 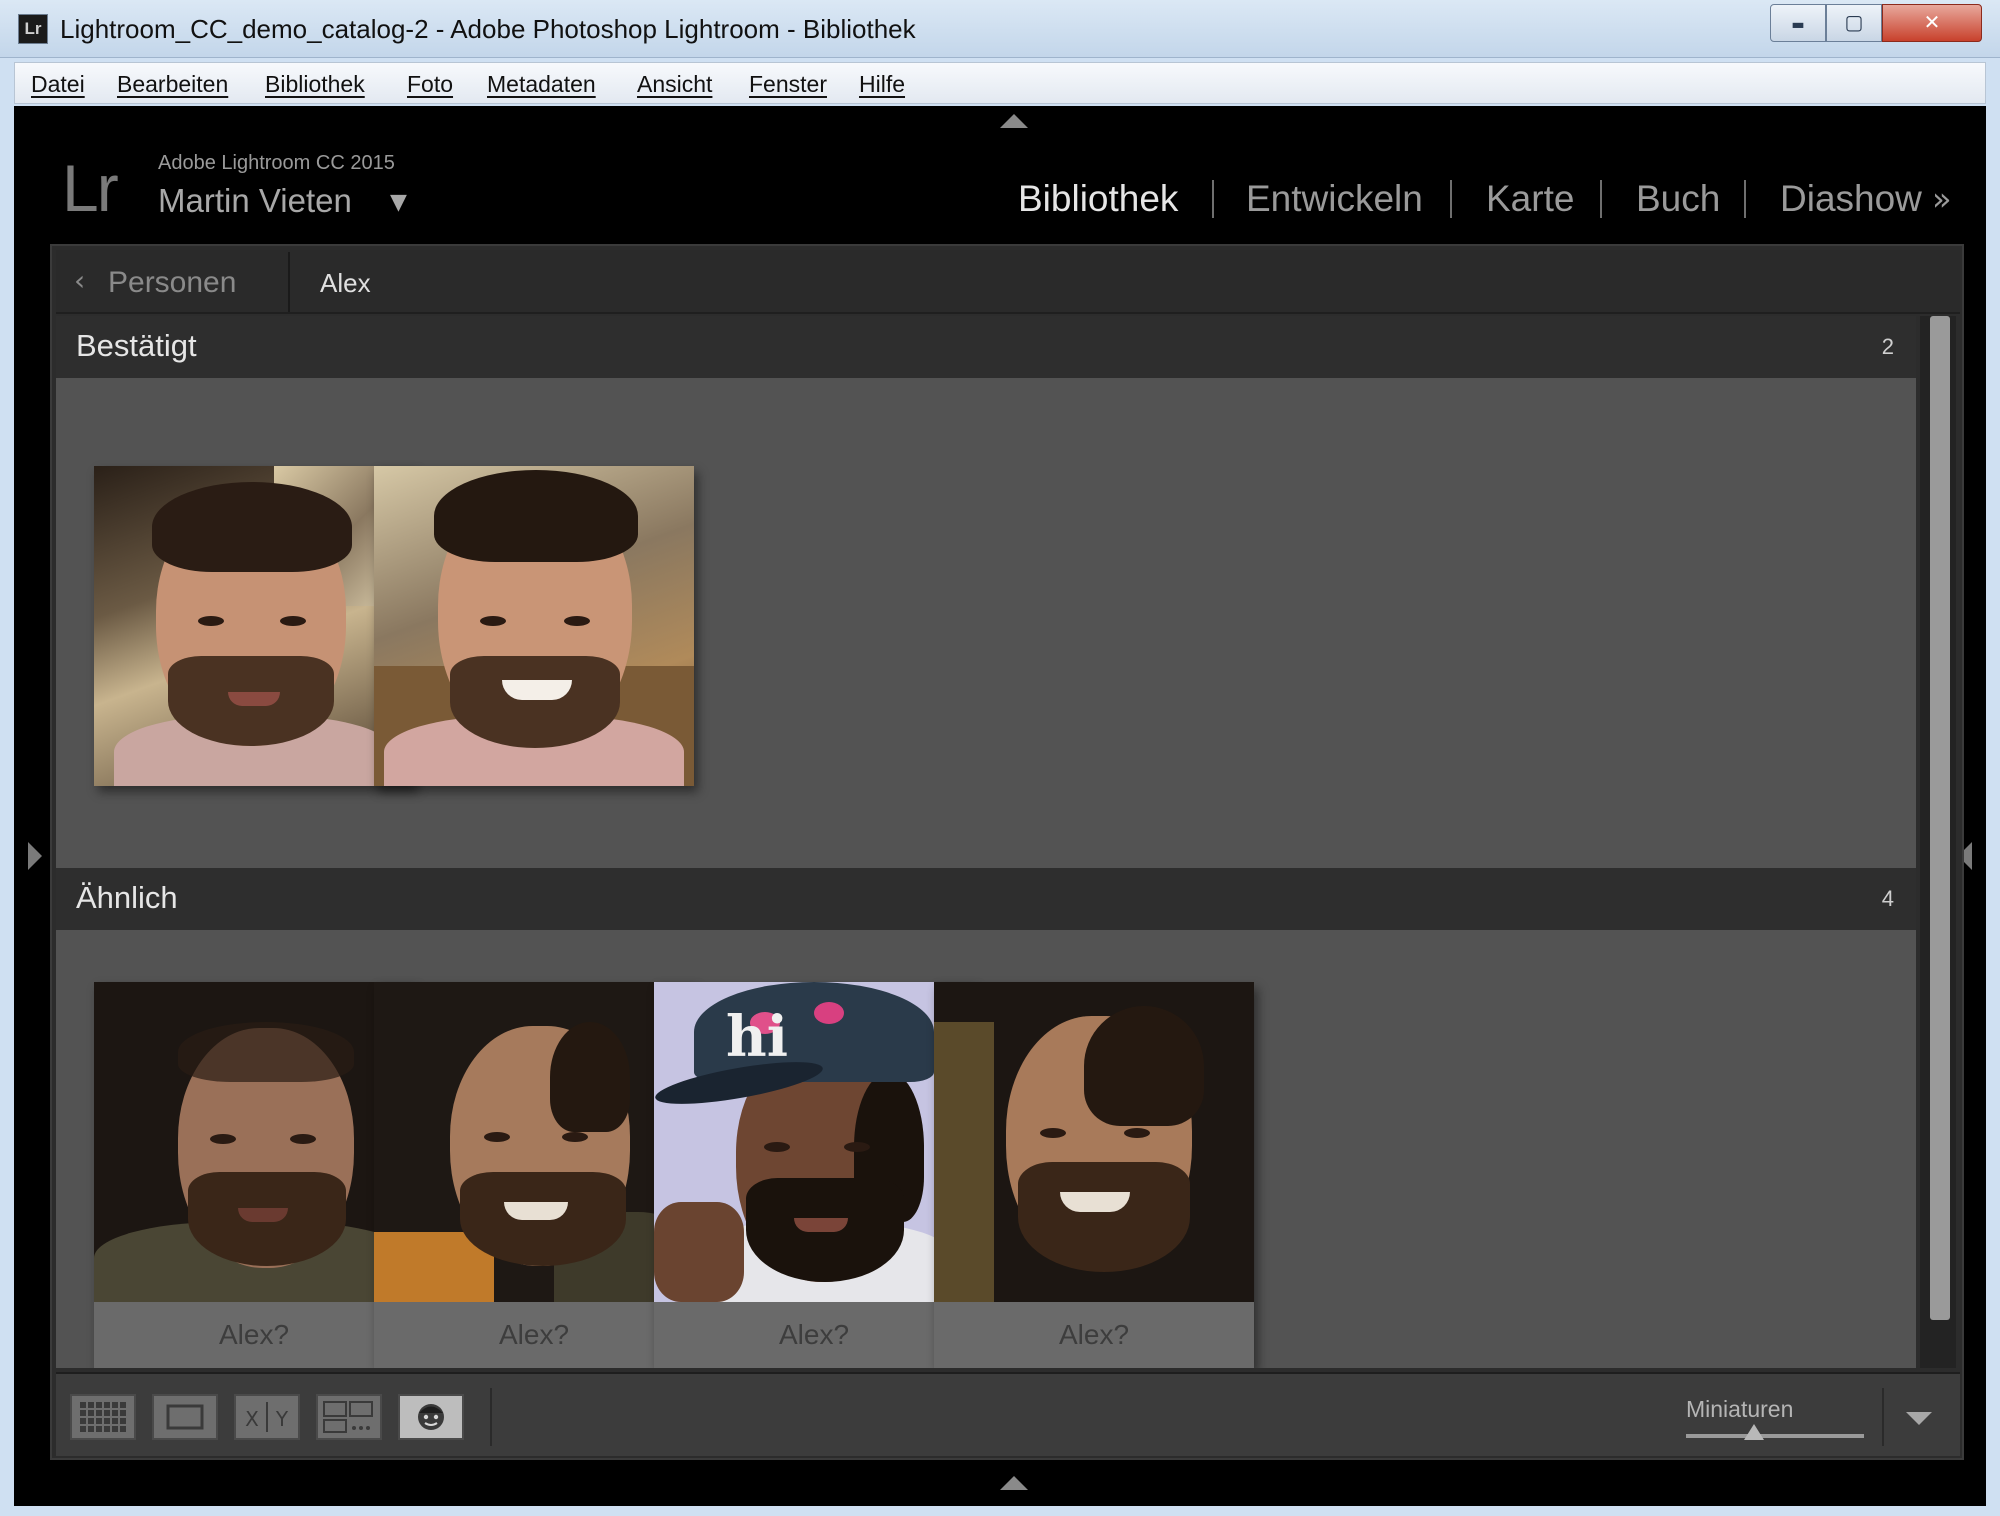 What do you see at coordinates (58, 84) in the screenshot?
I see `menu-datei: Datei` at bounding box center [58, 84].